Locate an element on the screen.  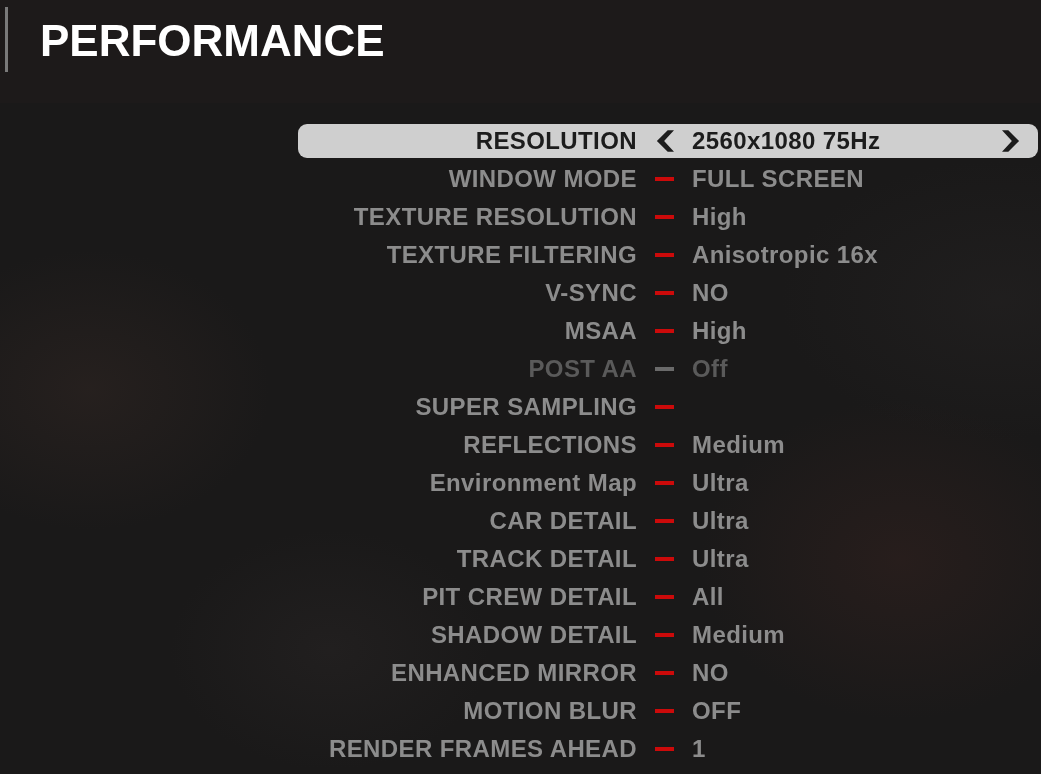
chevron-right-icon is located at coordinates (1011, 141).